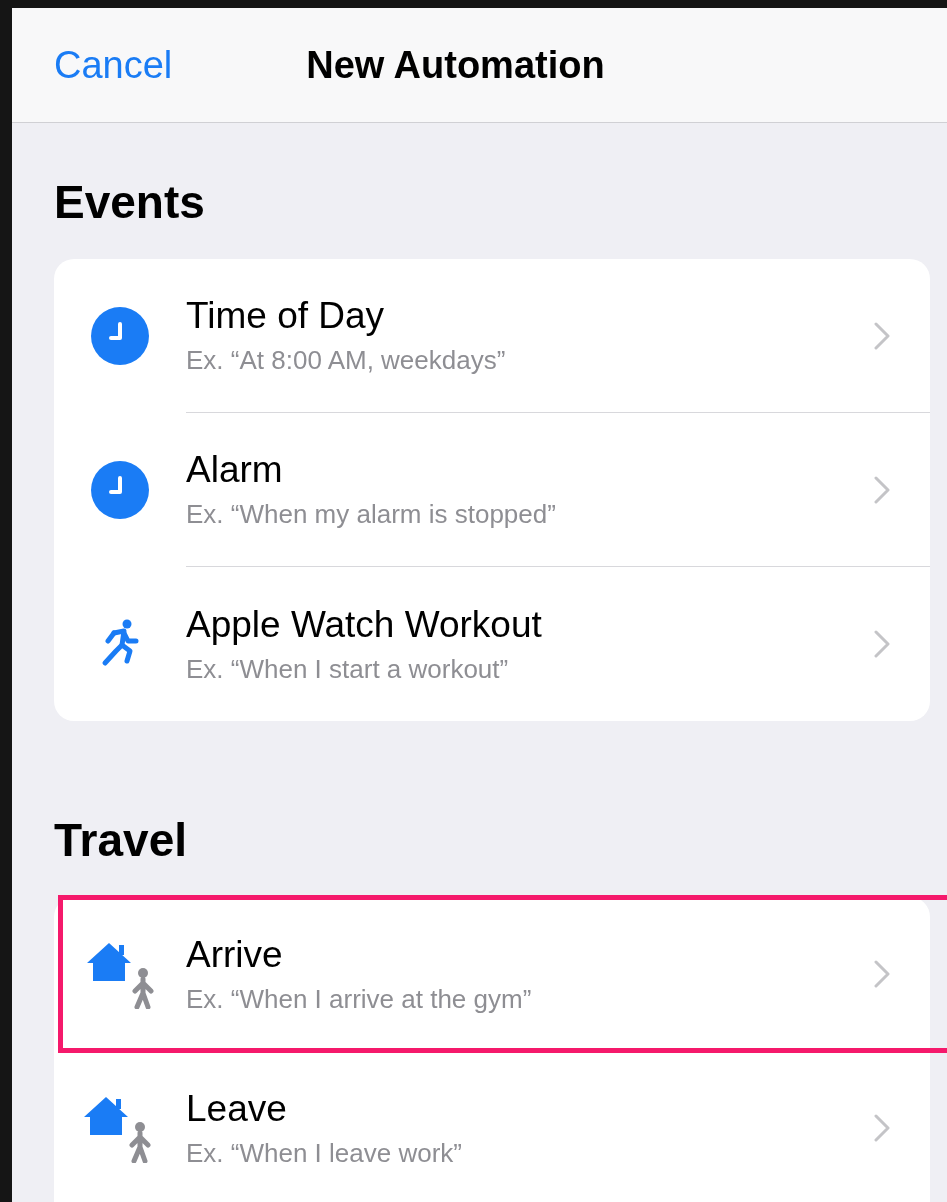 The width and height of the screenshot is (947, 1202). Describe the element at coordinates (492, 336) in the screenshot. I see `trigger-row: Time of Day Ex. “At 8:00 AM, weekdays”` at that location.